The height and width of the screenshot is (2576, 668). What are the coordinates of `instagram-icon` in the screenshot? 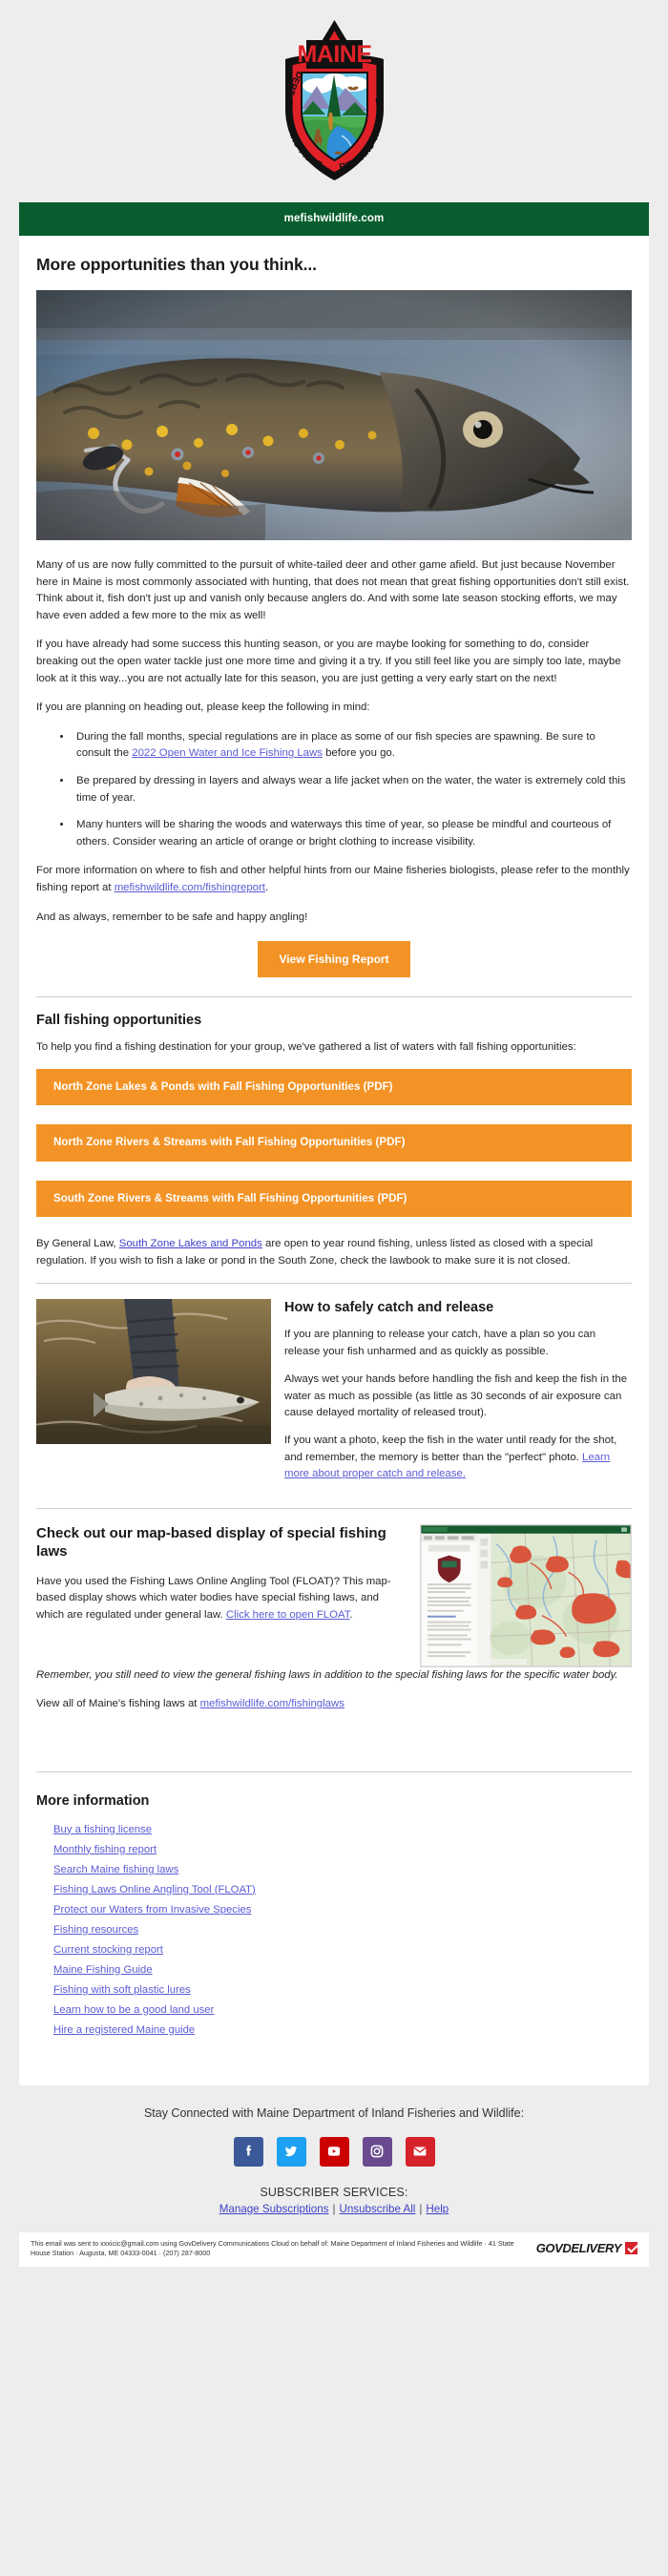 It's located at (377, 2151).